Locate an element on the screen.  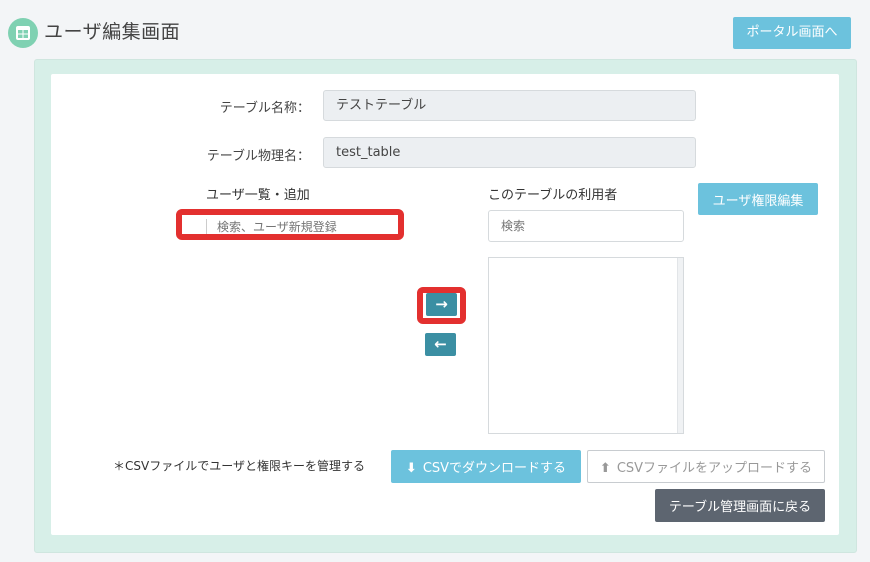
csv-upload-label: CSVファイルをアップロードする is located at coordinates (714, 468).